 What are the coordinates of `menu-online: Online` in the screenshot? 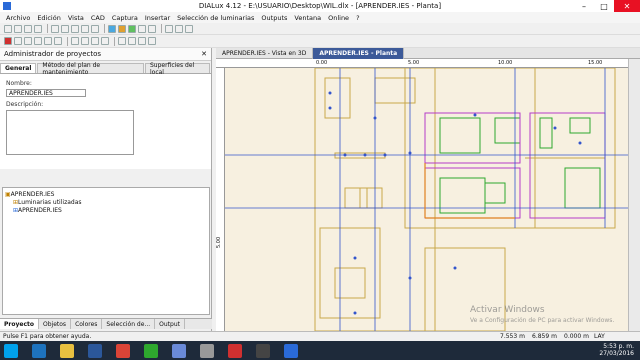 It's located at (338, 18).